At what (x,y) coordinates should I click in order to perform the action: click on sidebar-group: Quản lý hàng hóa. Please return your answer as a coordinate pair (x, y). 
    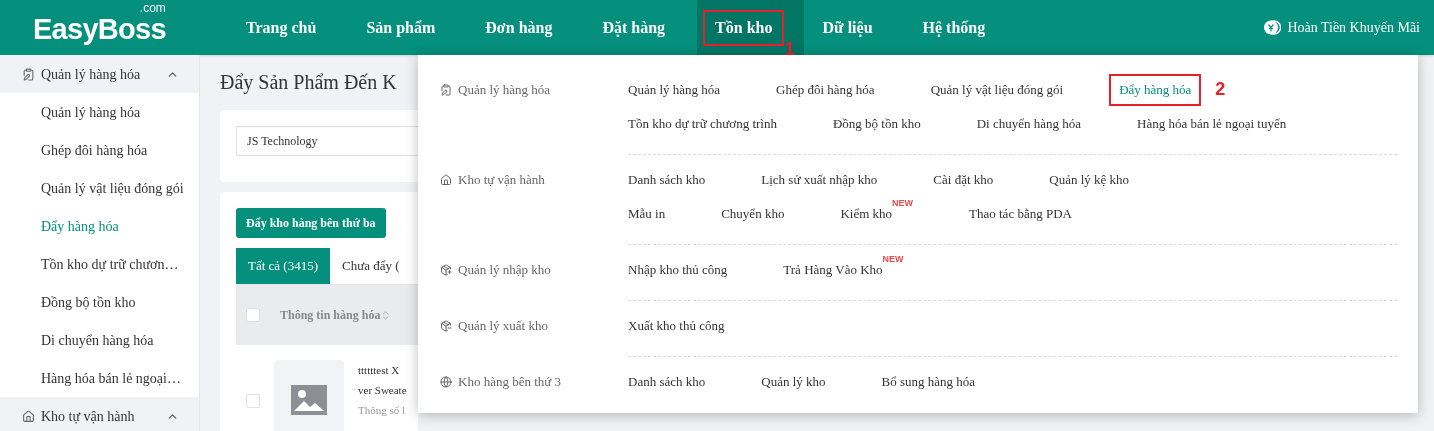
    Looking at the image, I should click on (99, 74).